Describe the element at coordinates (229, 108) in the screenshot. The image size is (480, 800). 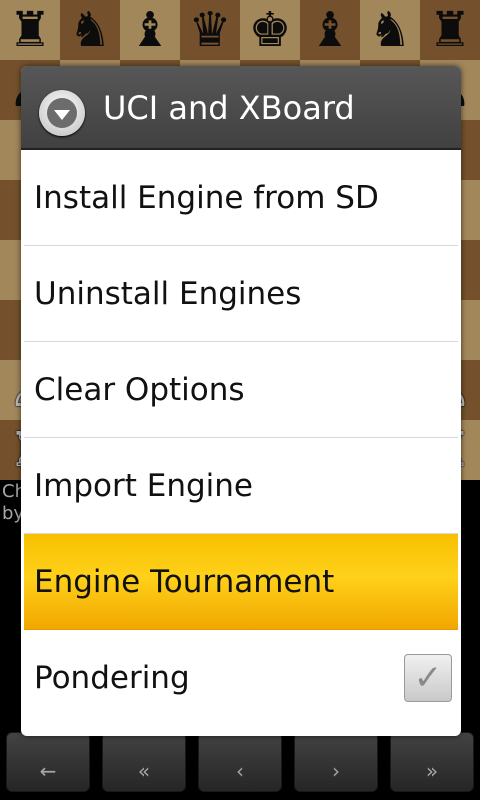
I see `dialog-title: UCI and XBoard` at that location.